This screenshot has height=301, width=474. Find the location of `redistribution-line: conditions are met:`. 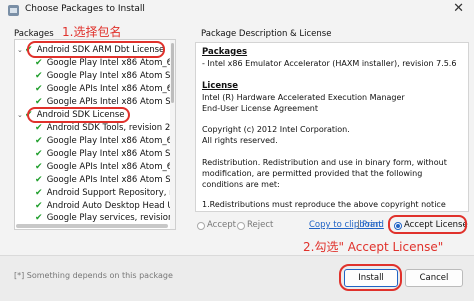

redistribution-line: conditions are met: is located at coordinates (241, 184).